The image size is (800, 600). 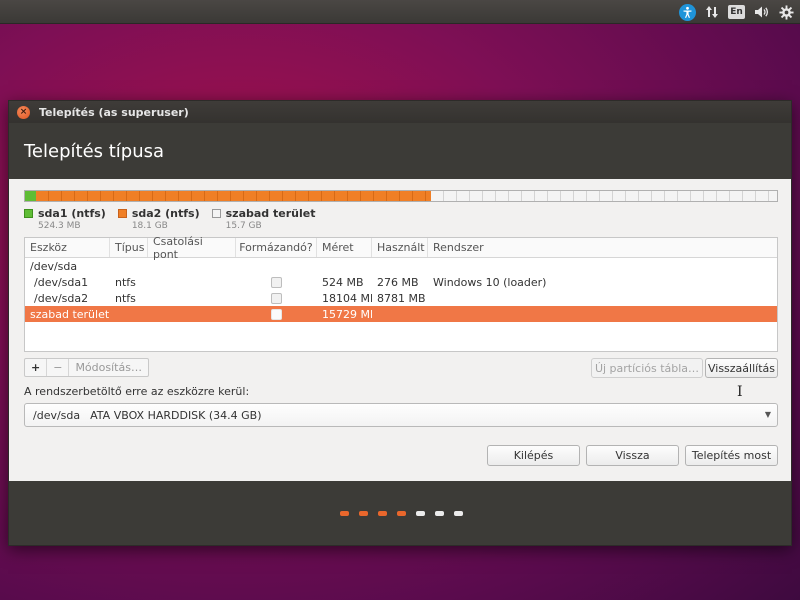 I want to click on bootloader-device: /dev/sda, so click(x=57, y=415).